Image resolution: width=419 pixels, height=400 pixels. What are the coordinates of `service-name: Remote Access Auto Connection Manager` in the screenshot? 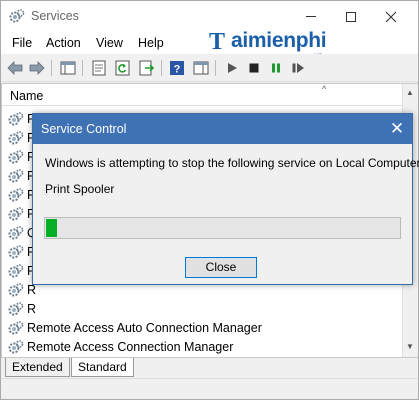 It's located at (144, 328).